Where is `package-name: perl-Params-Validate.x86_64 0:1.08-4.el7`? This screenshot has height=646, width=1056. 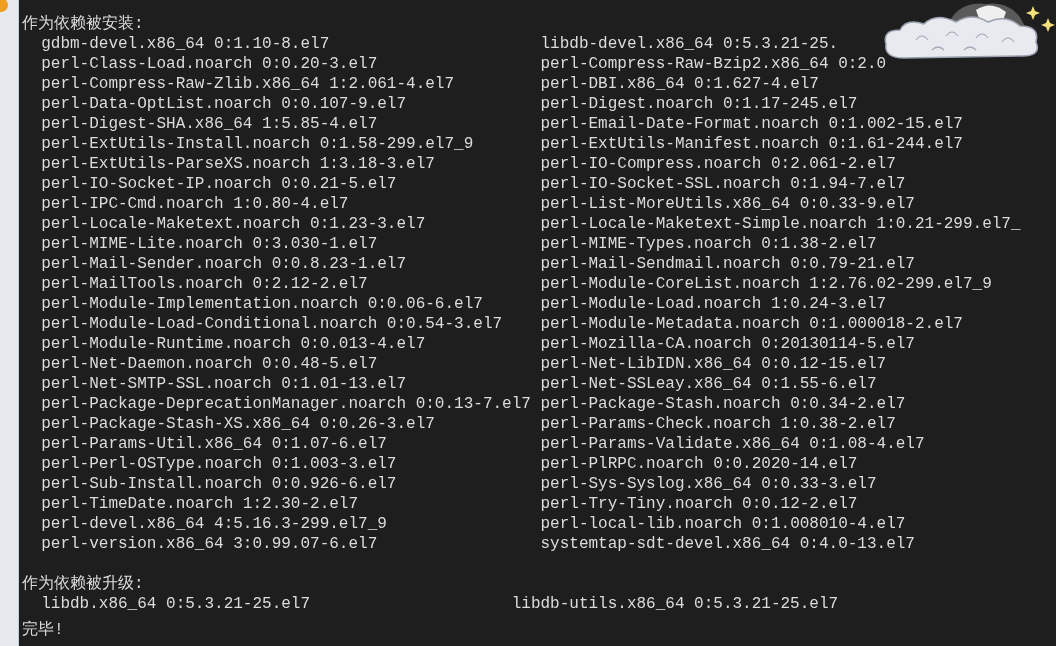 package-name: perl-Params-Validate.x86_64 0:1.08-4.el7 is located at coordinates (732, 444).